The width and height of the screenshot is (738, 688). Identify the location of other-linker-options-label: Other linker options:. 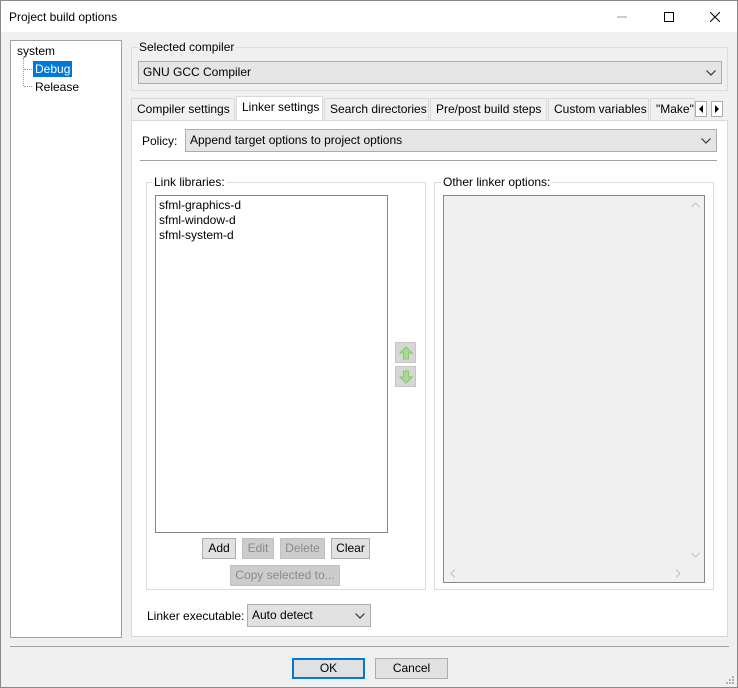
(497, 182).